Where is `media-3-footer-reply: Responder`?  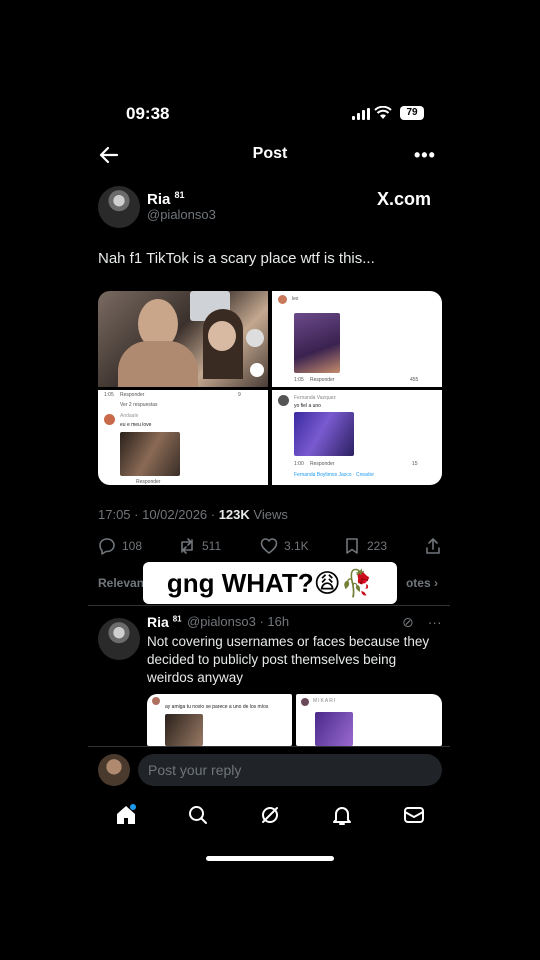
media-3-footer-reply: Responder is located at coordinates (148, 482).